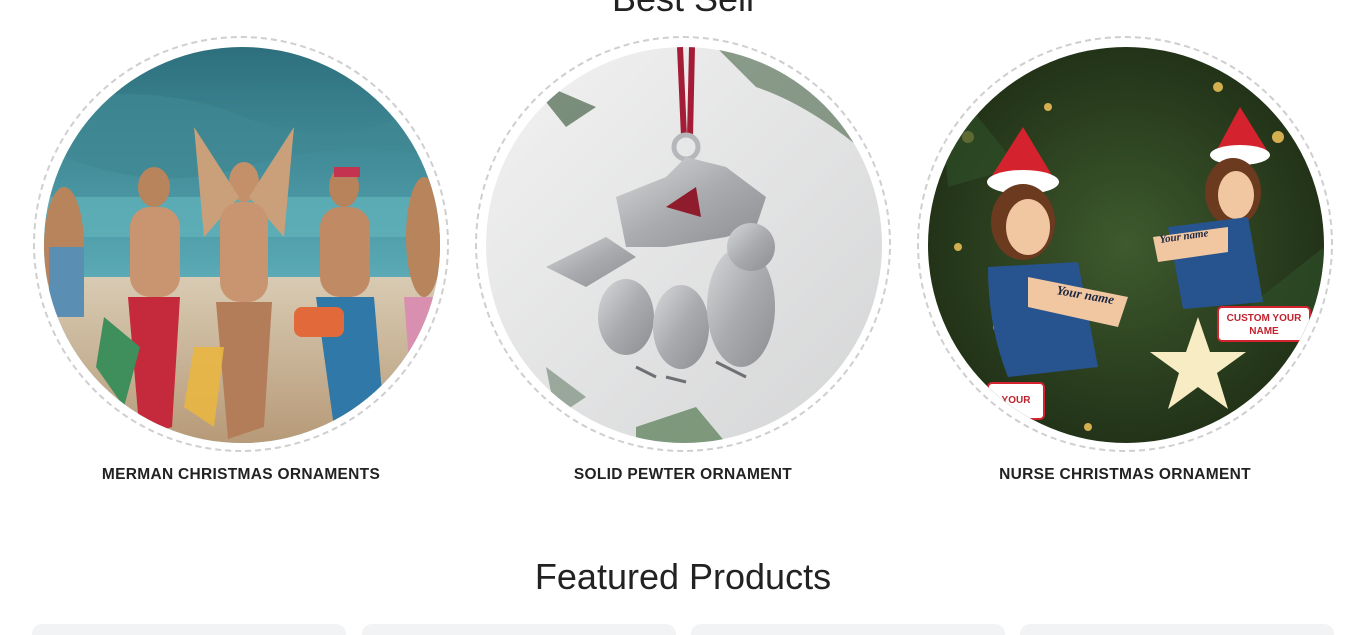 The height and width of the screenshot is (635, 1366). I want to click on featured-products-grid, so click(683, 629).